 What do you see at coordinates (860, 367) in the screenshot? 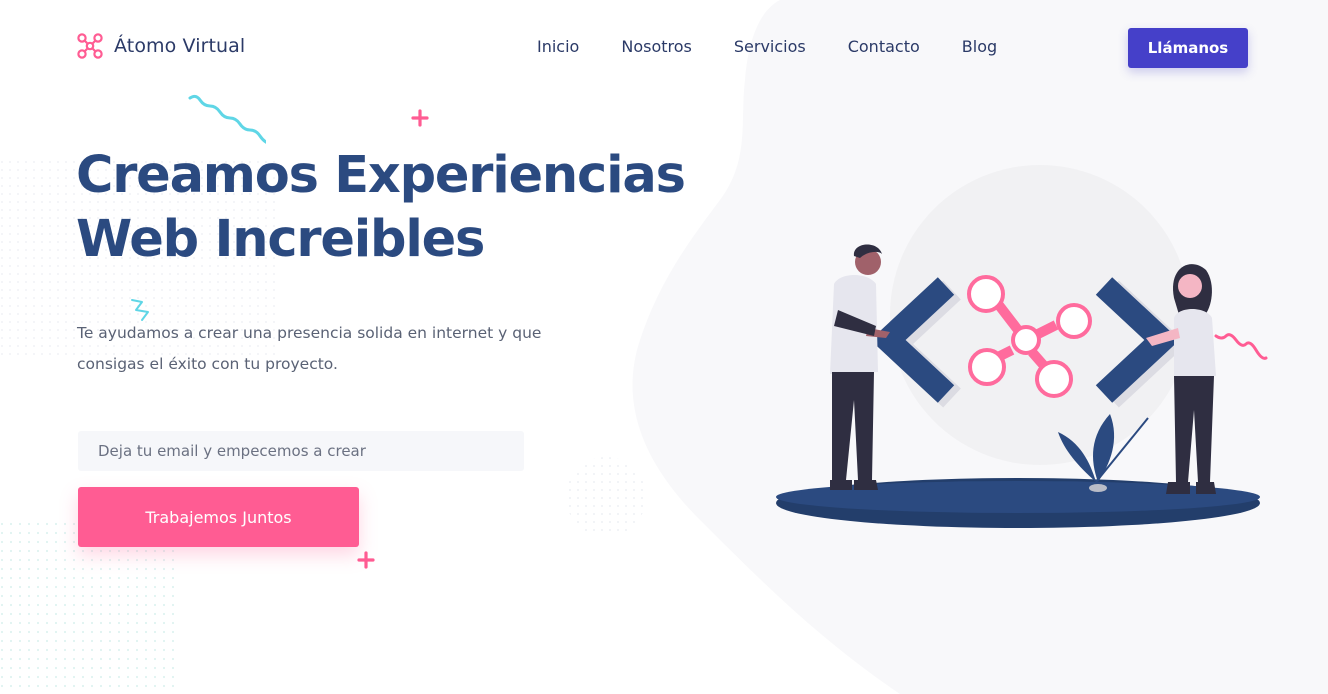
I see `man-figure` at bounding box center [860, 367].